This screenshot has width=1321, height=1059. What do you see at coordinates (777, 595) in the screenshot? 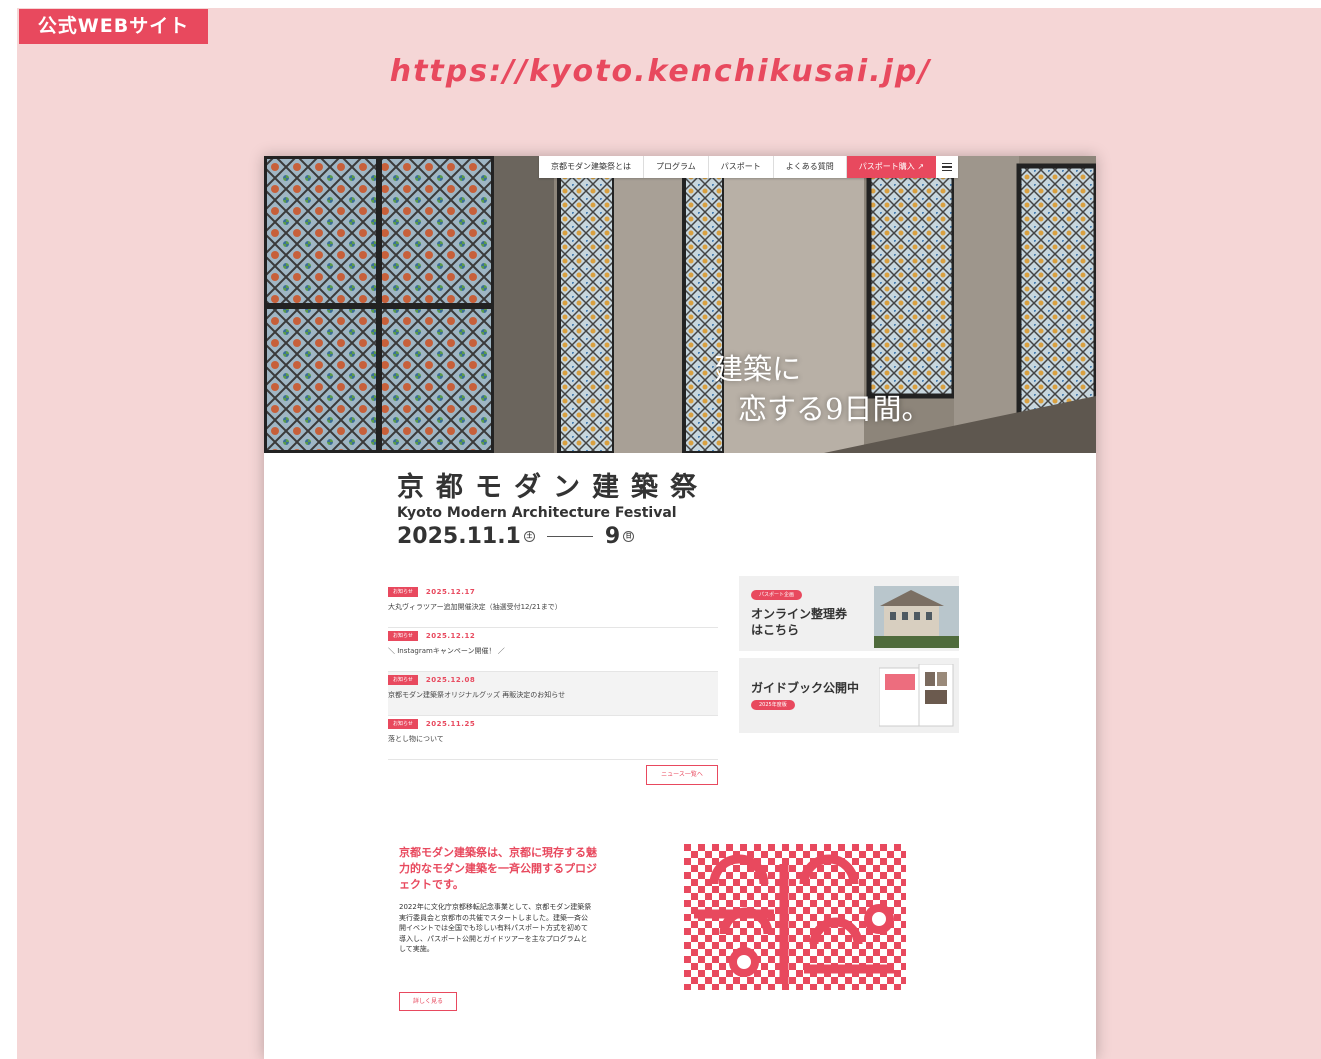
I see `card-pill: パスポート企画` at bounding box center [777, 595].